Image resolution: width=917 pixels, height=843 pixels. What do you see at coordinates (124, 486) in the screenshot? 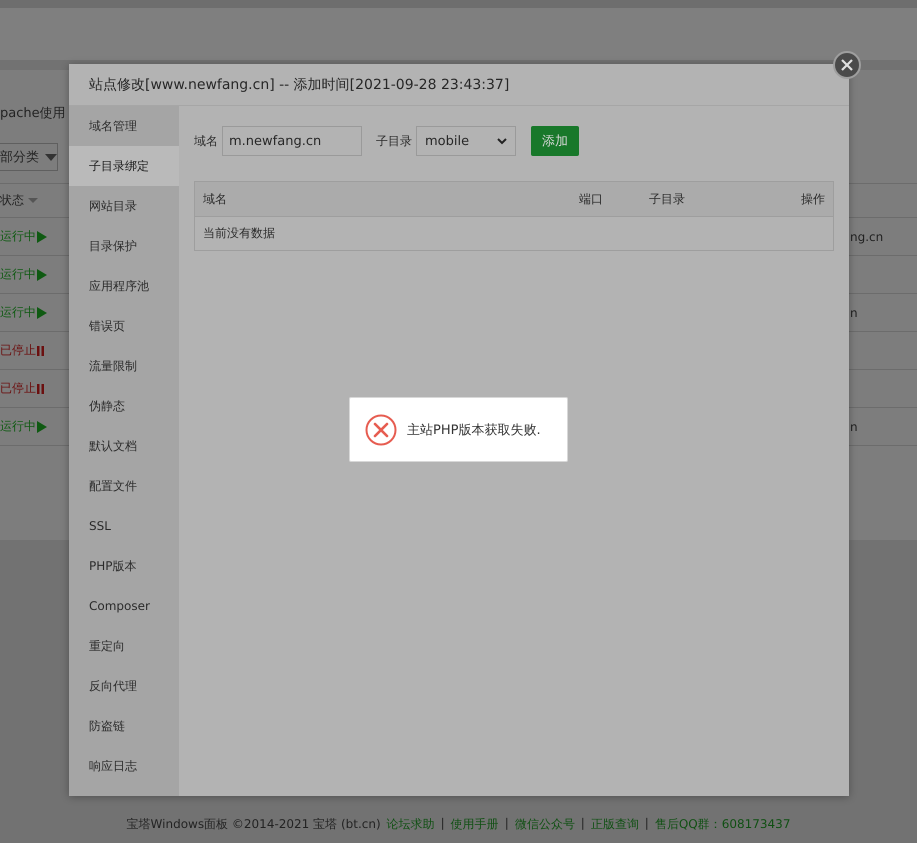
I see `sidebar-item: 配置文件` at bounding box center [124, 486].